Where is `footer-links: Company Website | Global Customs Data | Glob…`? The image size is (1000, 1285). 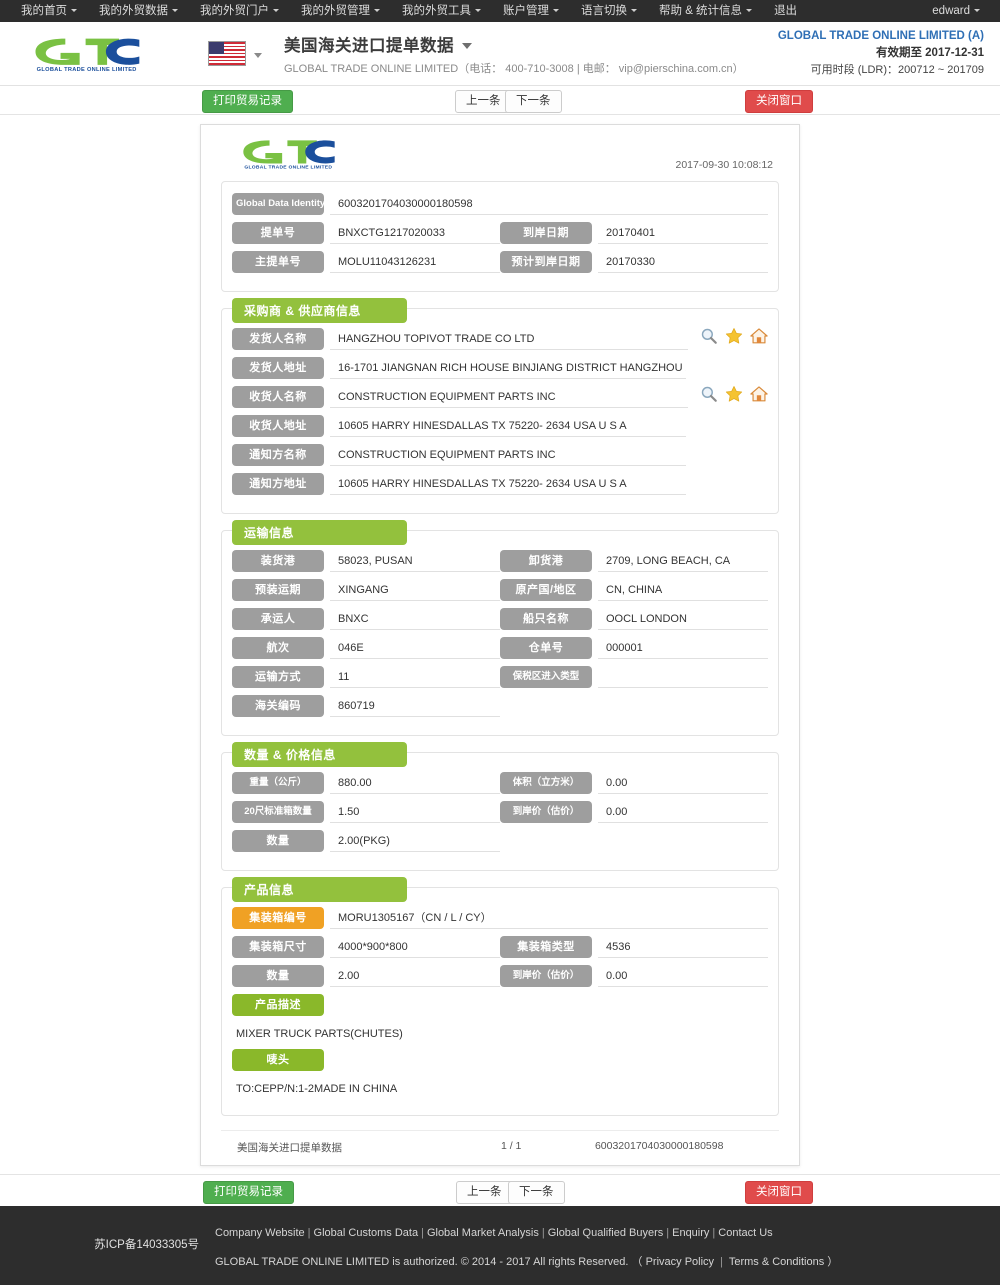 footer-links: Company Website | Global Customs Data | Glob… is located at coordinates (526, 1233).